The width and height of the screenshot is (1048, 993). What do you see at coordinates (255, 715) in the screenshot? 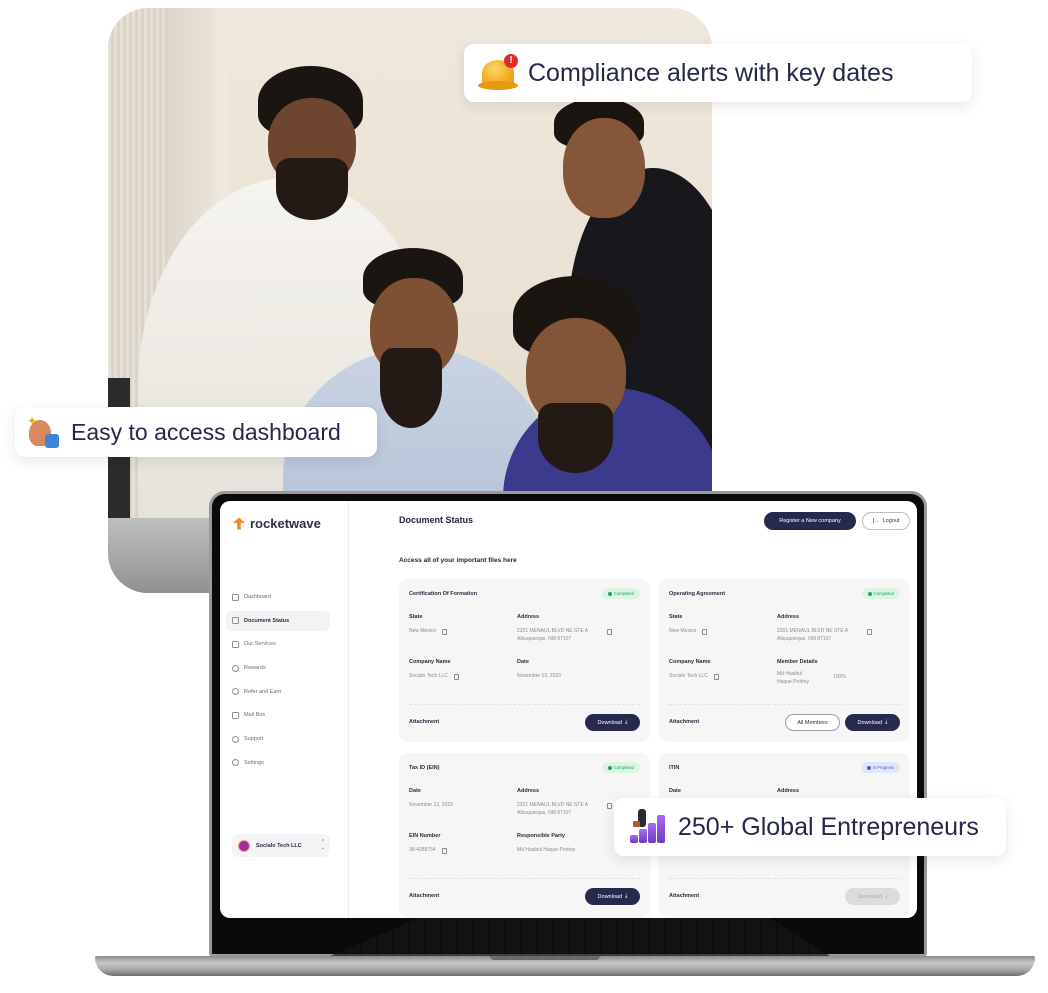
I see `sidebar-item-label: Mail Box` at bounding box center [255, 715].